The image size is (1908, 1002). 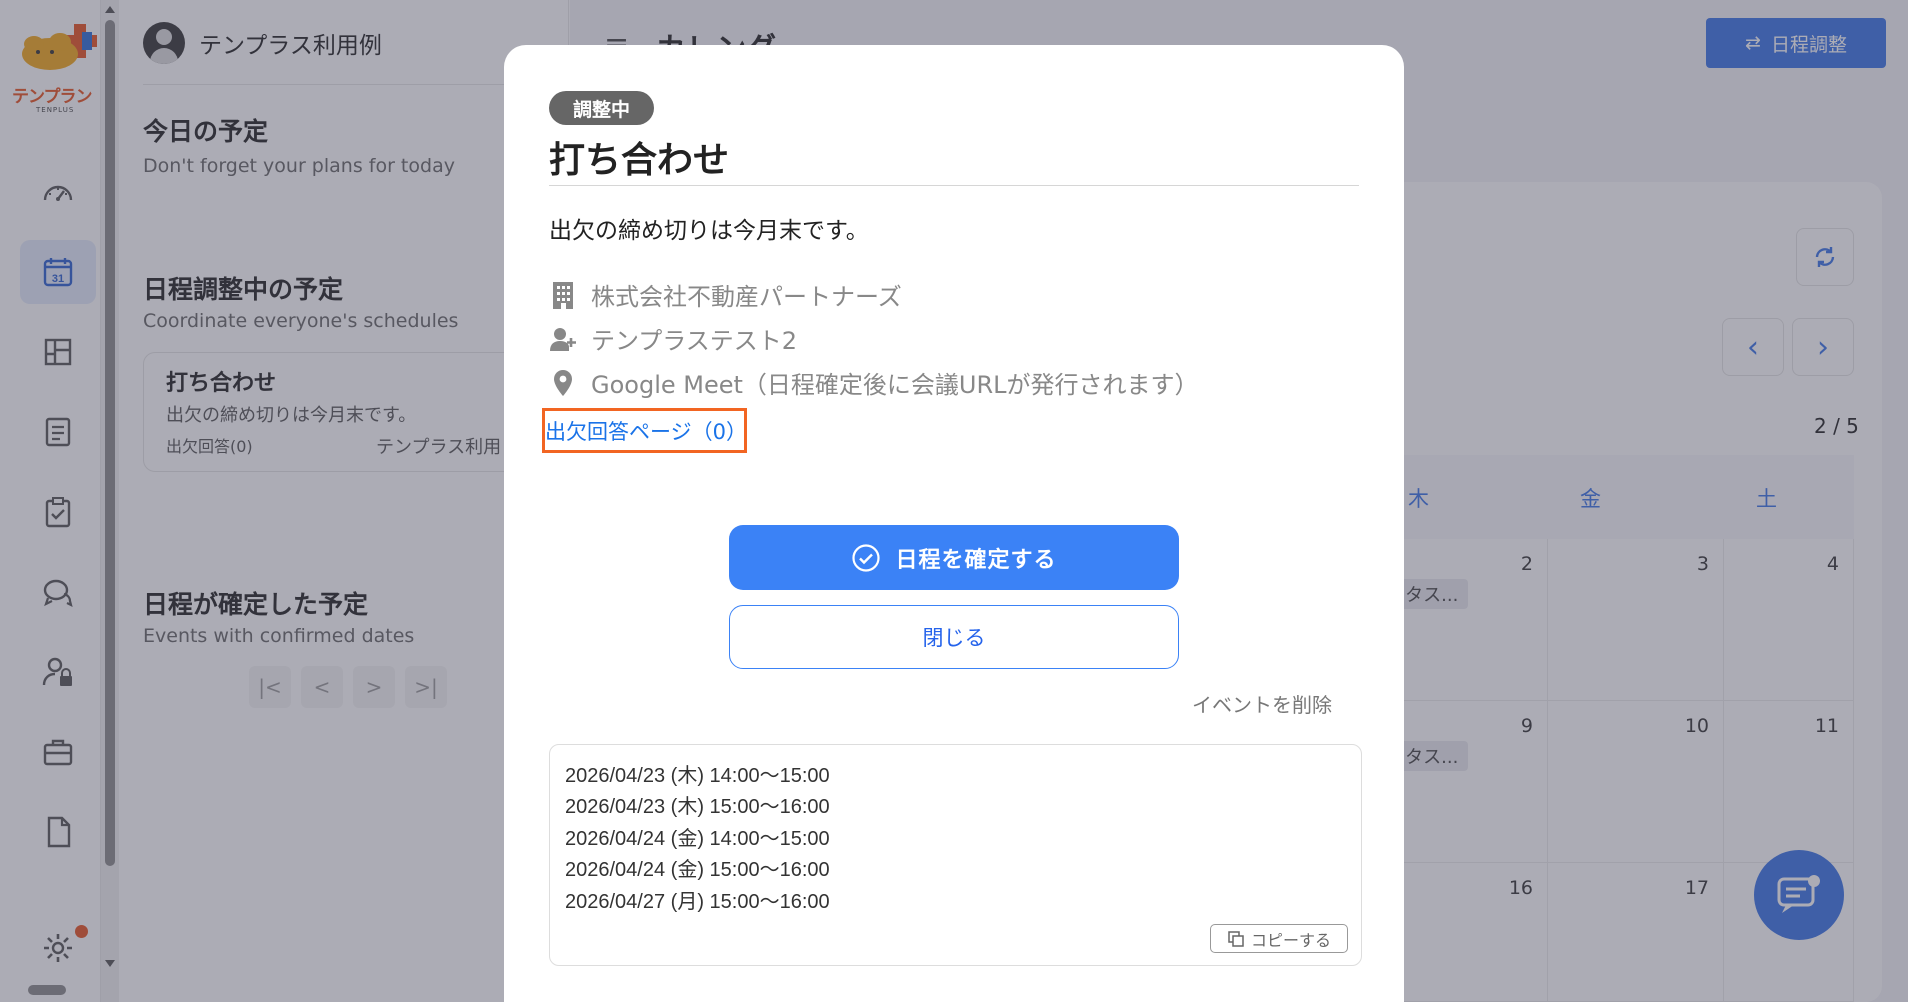 What do you see at coordinates (563, 339) in the screenshot?
I see `user-add-icon` at bounding box center [563, 339].